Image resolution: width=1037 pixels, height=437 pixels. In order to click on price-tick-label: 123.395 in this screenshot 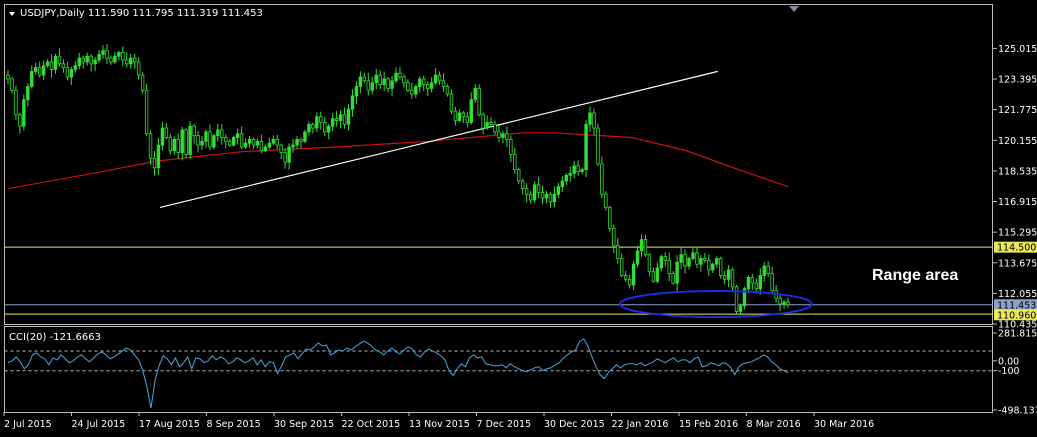, I will do `click(1017, 80)`.